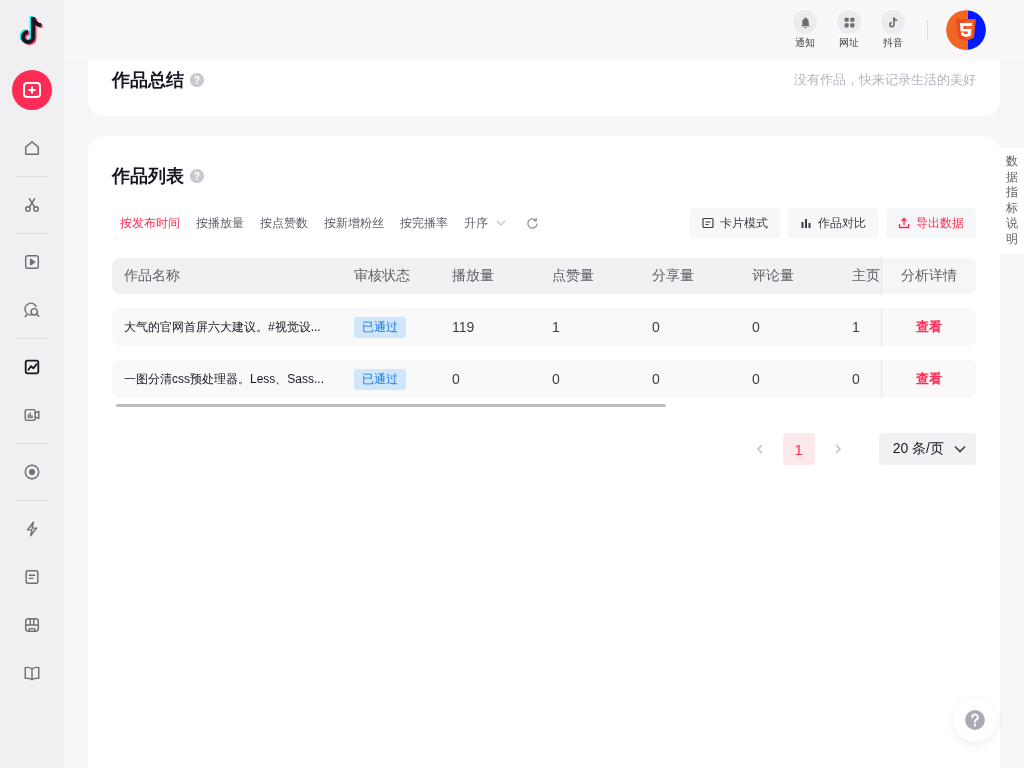 The width and height of the screenshot is (1024, 768). Describe the element at coordinates (833, 223) in the screenshot. I see `compare-button: 作品对比` at that location.